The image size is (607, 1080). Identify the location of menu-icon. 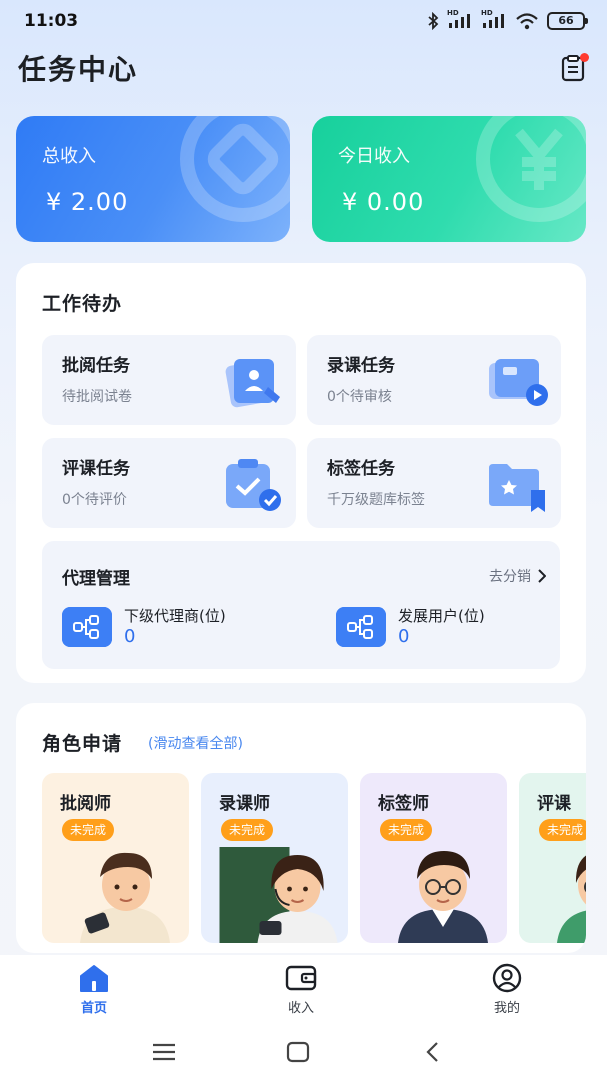
(164, 1052).